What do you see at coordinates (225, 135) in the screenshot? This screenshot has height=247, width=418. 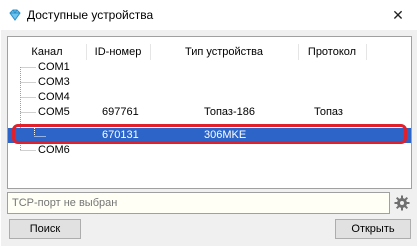 I see `type-cell: 306MKE` at bounding box center [225, 135].